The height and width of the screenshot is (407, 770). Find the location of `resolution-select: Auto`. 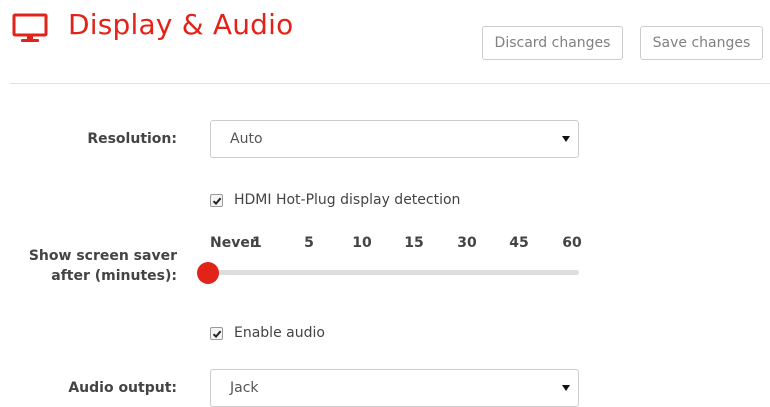

resolution-select: Auto is located at coordinates (394, 139).